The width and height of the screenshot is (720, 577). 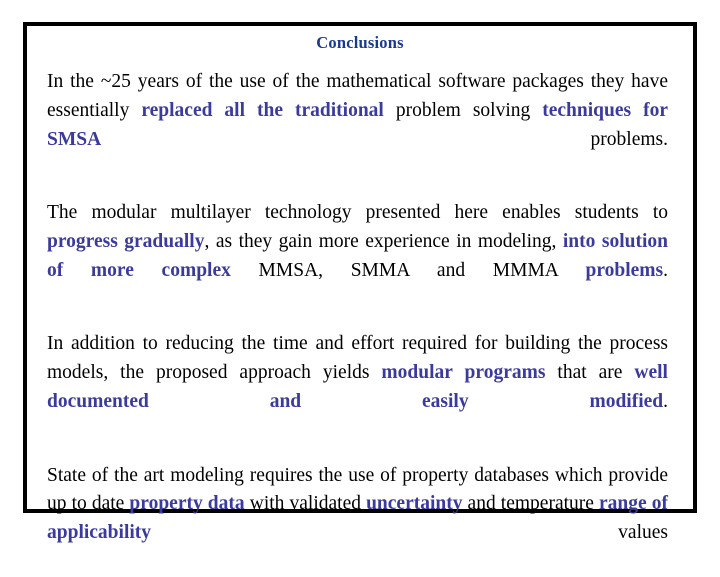 I want to click on highlighted-phrase: replaced all the traditional, so click(x=262, y=110).